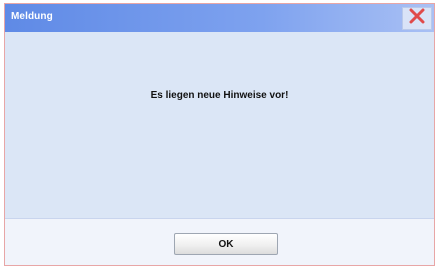  What do you see at coordinates (219, 18) in the screenshot?
I see `dialog-titlebar: Meldung` at bounding box center [219, 18].